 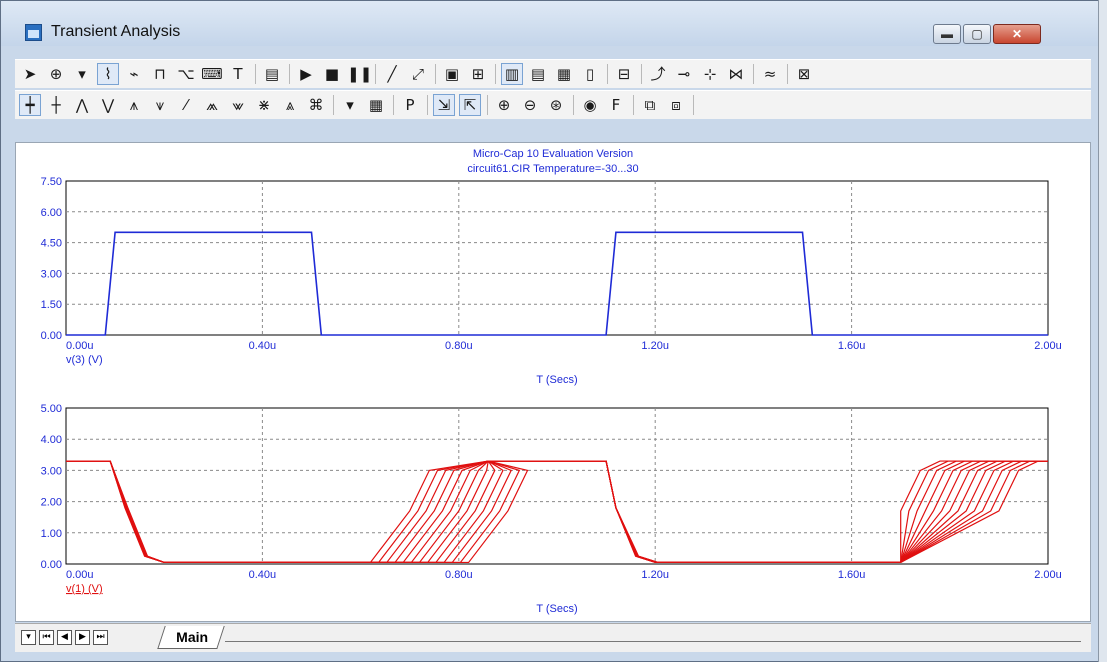 I want to click on cursor-right-icon: ⊹, so click(x=710, y=74).